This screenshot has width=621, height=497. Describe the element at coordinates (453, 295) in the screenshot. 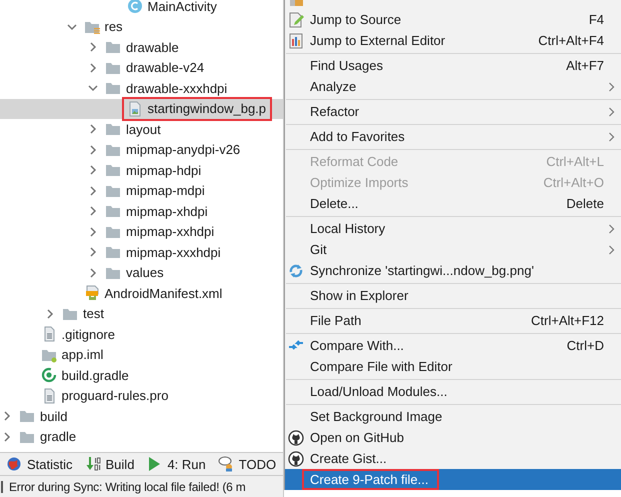

I see `menu-item: Show in Explorer` at that location.